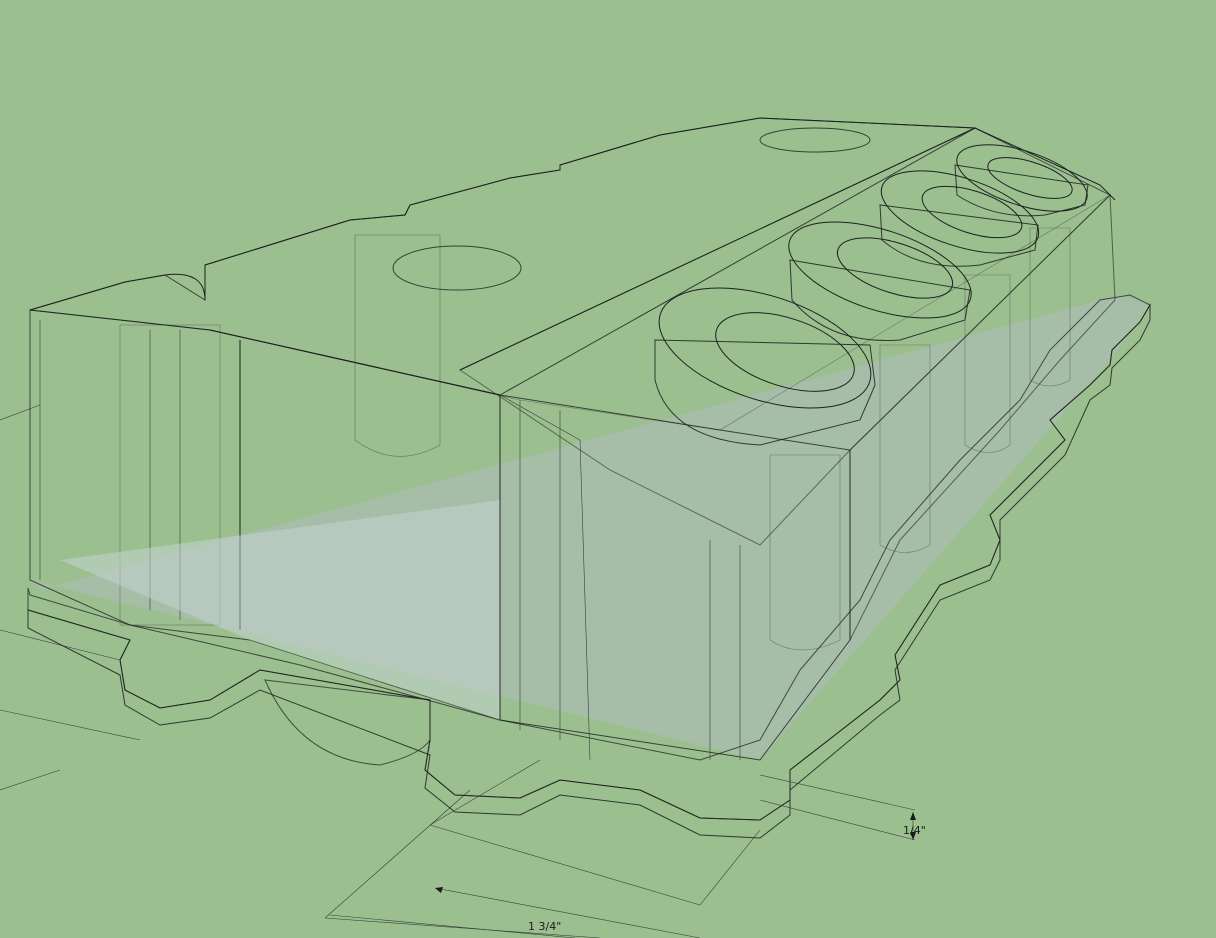 The width and height of the screenshot is (1216, 938). I want to click on dimension-label-spacing: 1 3/4", so click(544, 926).